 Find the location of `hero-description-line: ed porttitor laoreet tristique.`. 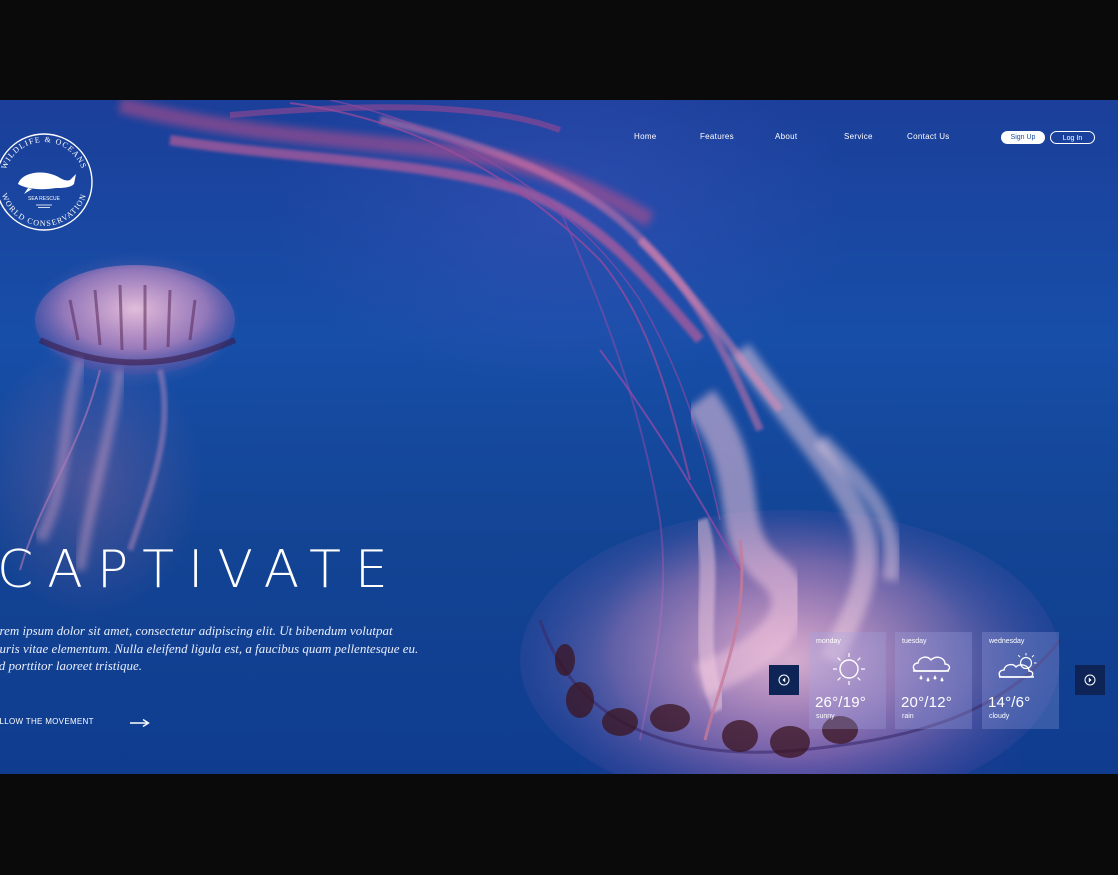

hero-description-line: ed porttitor laoreet tristique. is located at coordinates (71, 665).